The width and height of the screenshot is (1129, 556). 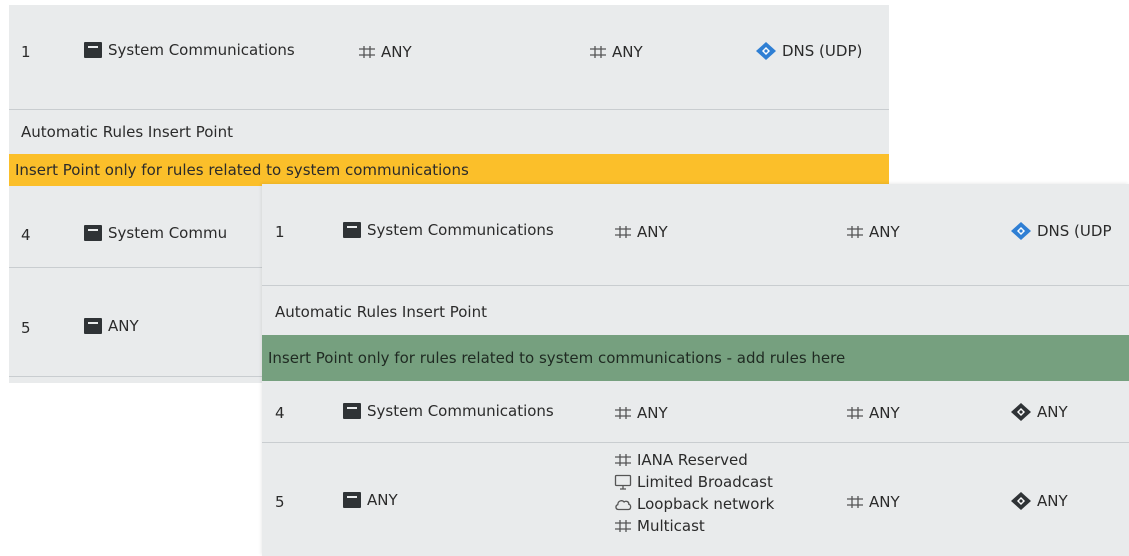 I want to click on cloud-icon, so click(x=623, y=504).